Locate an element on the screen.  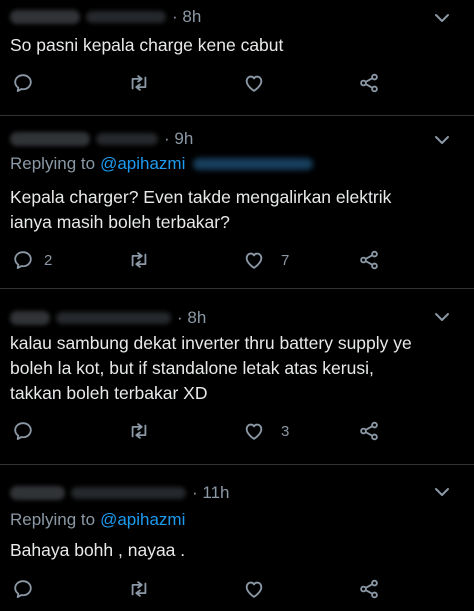
reply-button: 2 is located at coordinates (32, 260).